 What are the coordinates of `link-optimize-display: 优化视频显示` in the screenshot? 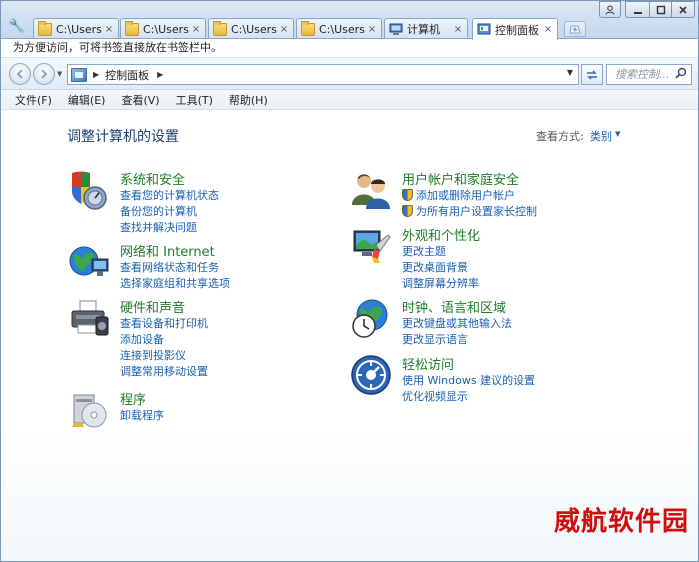 It's located at (468, 397).